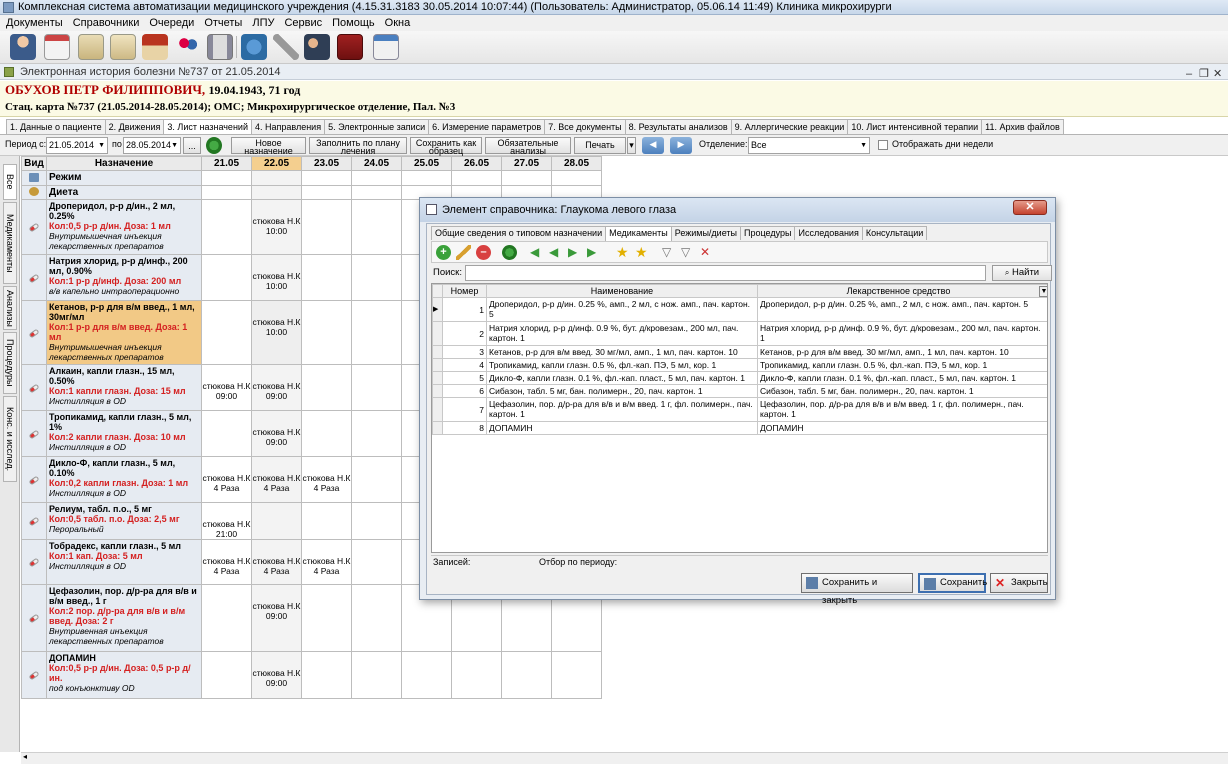 The height and width of the screenshot is (764, 1228). What do you see at coordinates (519, 233) in the screenshot?
I see `dialog-tab-general: Общие сведения о типовом назначении` at bounding box center [519, 233].